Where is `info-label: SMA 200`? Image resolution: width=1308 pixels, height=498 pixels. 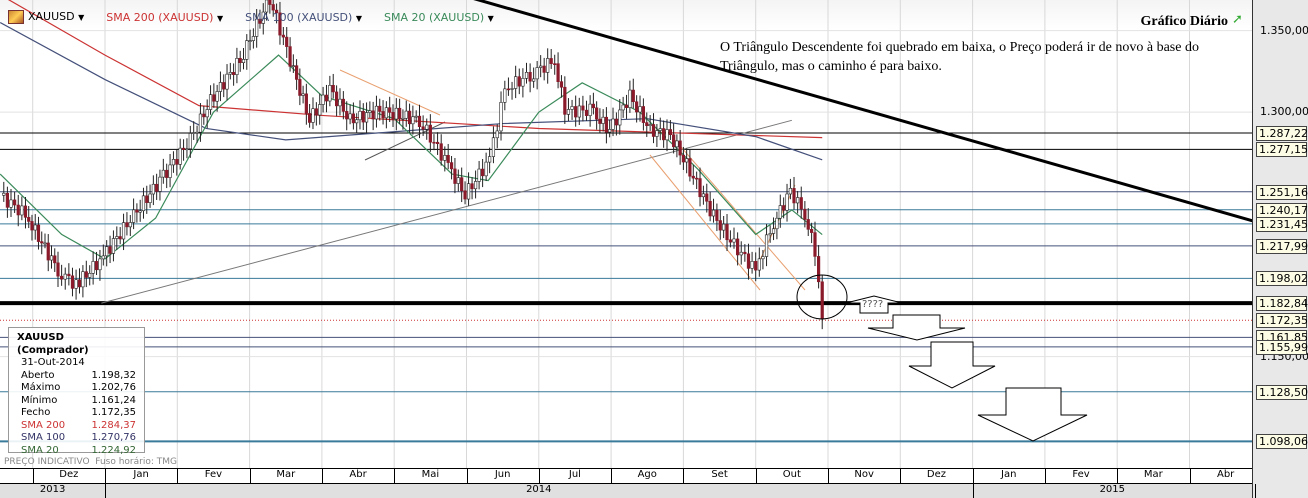
info-label: SMA 200 is located at coordinates (43, 425).